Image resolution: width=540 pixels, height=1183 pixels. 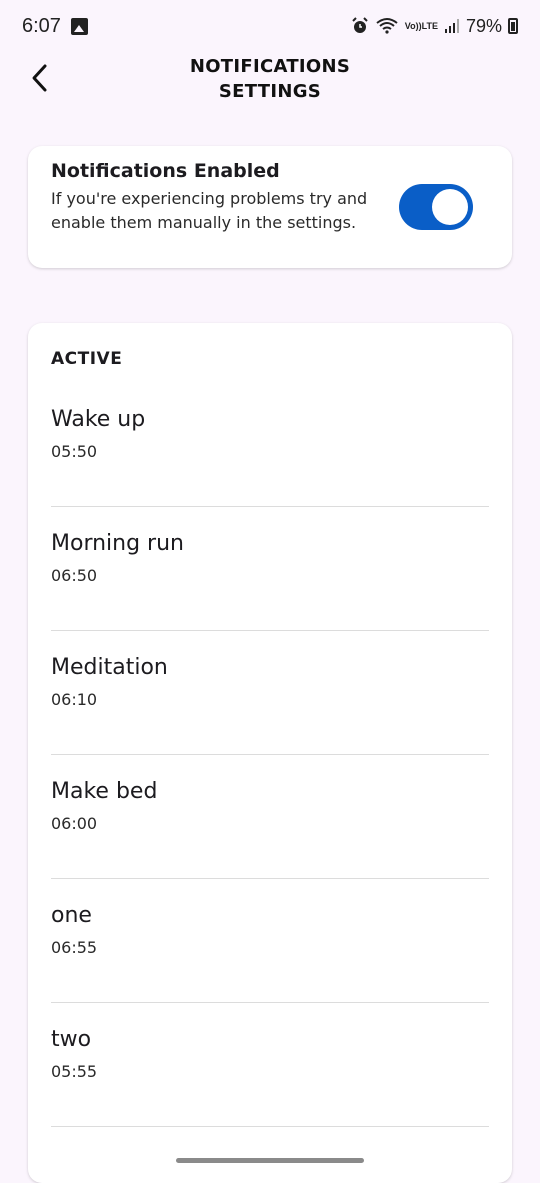 I want to click on notifications-toggle, so click(x=436, y=207).